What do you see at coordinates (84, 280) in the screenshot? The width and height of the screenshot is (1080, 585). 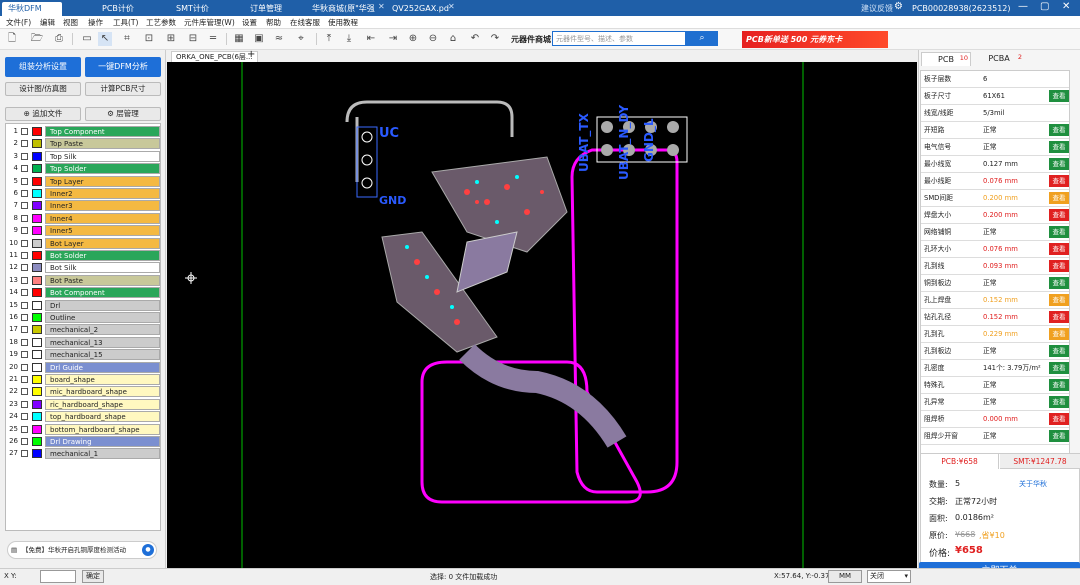 I see `layer-row: 13 Bot Paste` at bounding box center [84, 280].